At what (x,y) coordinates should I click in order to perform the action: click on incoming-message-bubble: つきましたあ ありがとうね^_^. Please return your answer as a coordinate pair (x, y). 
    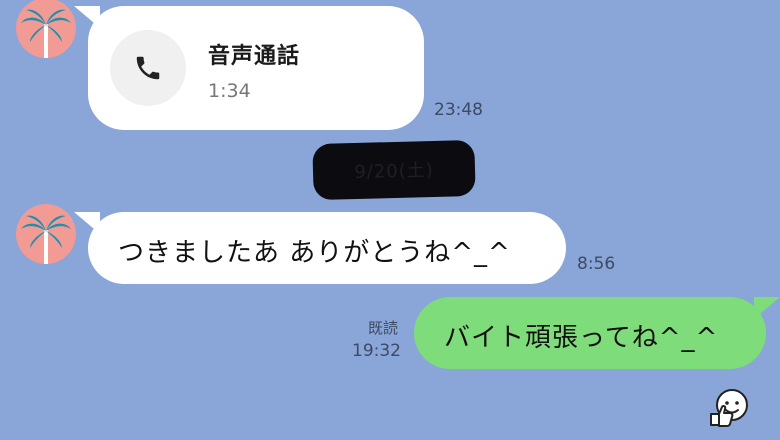
    Looking at the image, I should click on (320, 248).